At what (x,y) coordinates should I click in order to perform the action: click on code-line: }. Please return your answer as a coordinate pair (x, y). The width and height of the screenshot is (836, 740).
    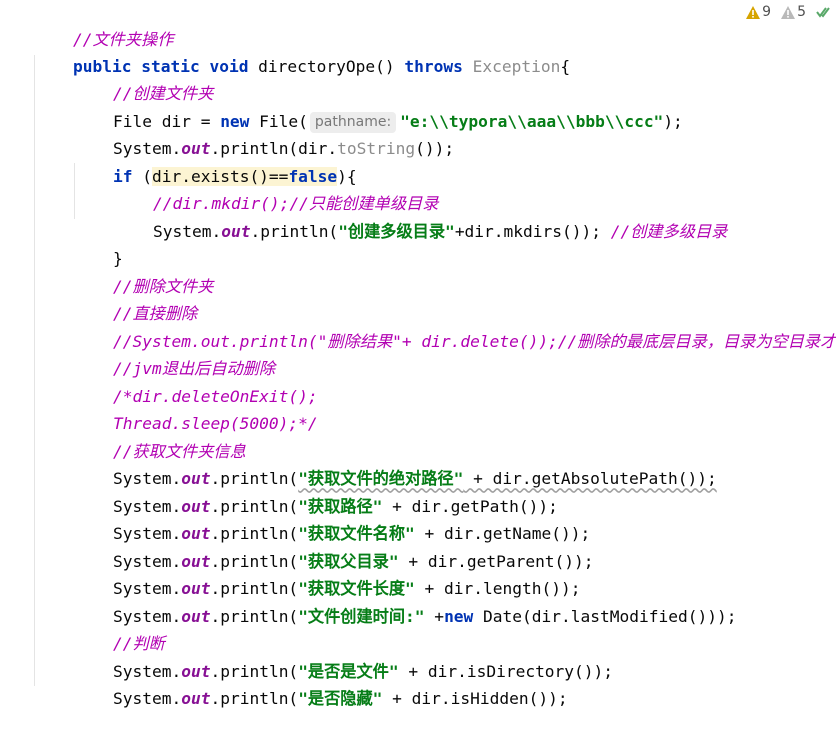
    Looking at the image, I should click on (98, 243).